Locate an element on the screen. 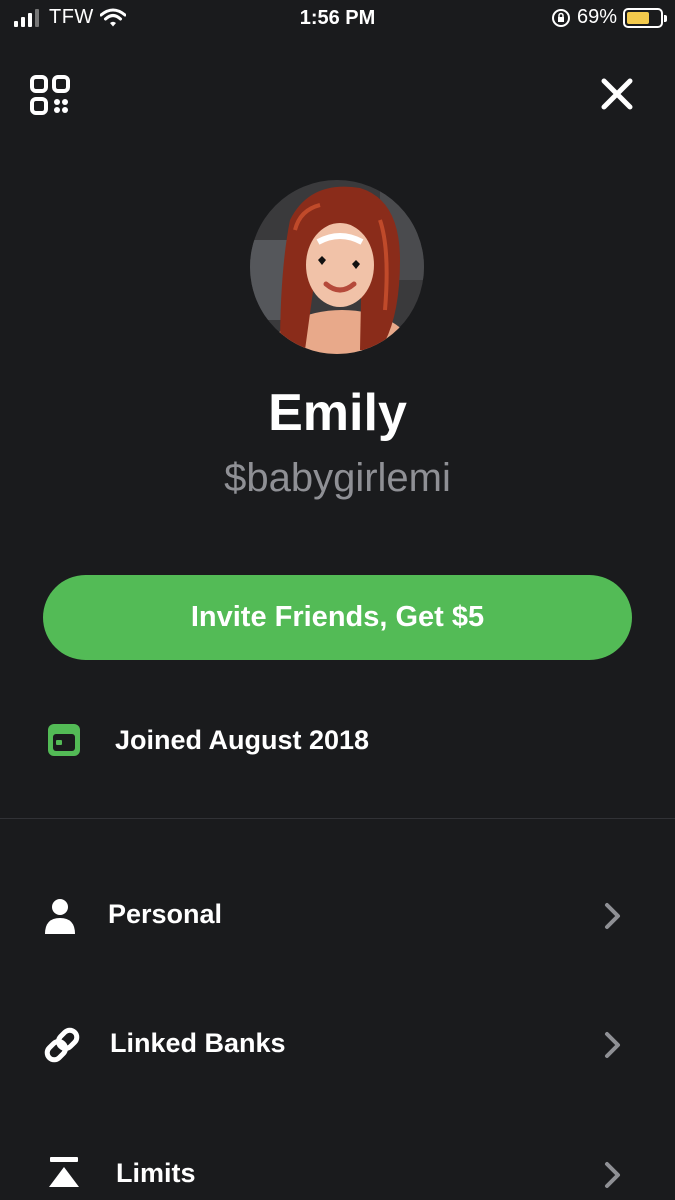 The image size is (675, 1200). limits-icon is located at coordinates (64, 1172).